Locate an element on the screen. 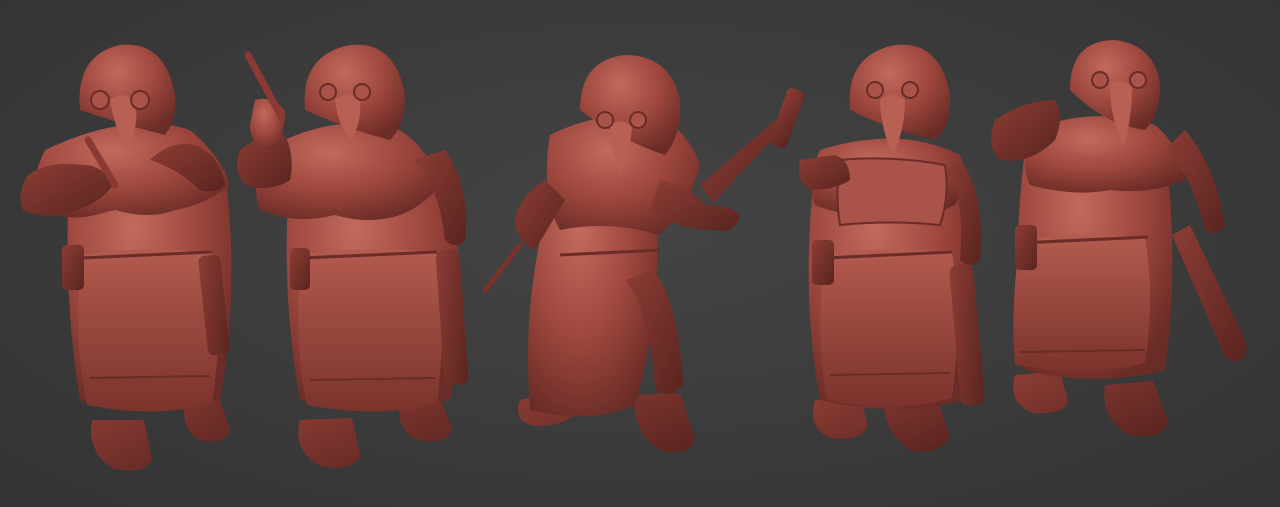 This screenshot has height=507, width=1280. figure-1-goggle-right is located at coordinates (140, 100).